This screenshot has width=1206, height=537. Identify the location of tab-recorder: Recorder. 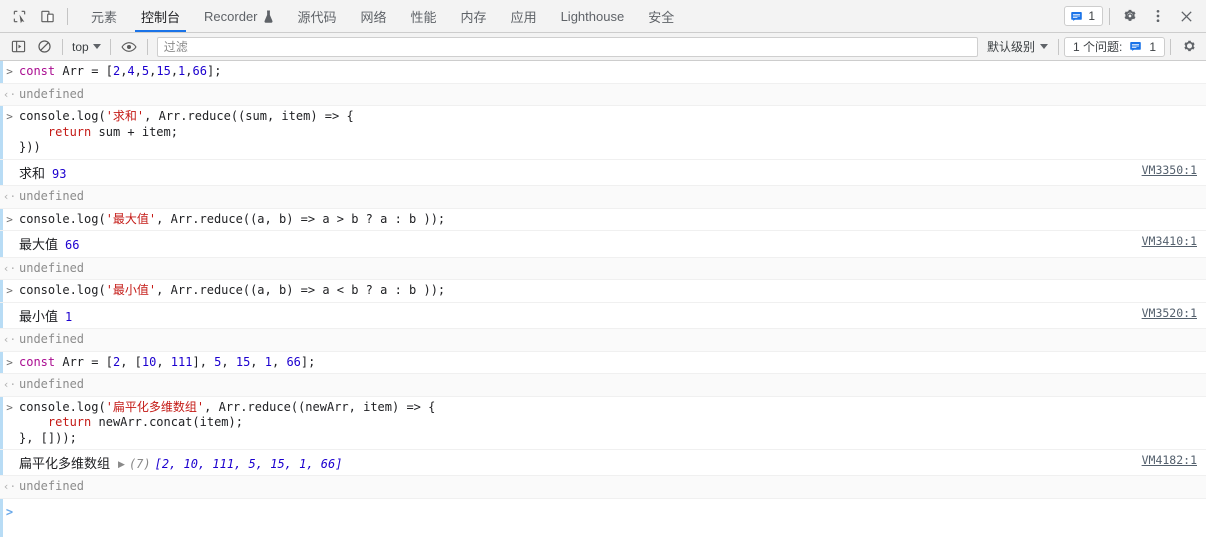
(238, 16).